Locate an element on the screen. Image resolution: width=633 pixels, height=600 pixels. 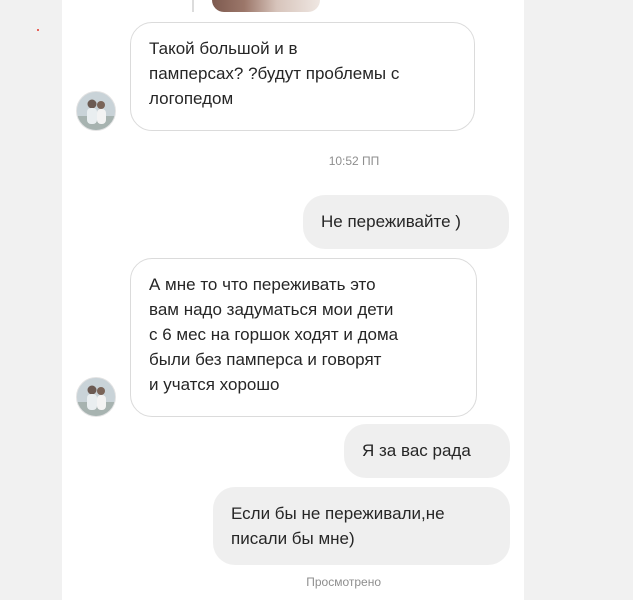
reply-quote-line is located at coordinates (193, 6).